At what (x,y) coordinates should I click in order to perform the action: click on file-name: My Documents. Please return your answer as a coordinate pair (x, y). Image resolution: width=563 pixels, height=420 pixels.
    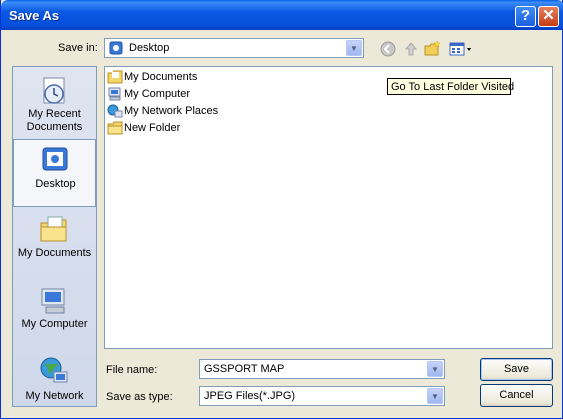
    Looking at the image, I should click on (161, 77).